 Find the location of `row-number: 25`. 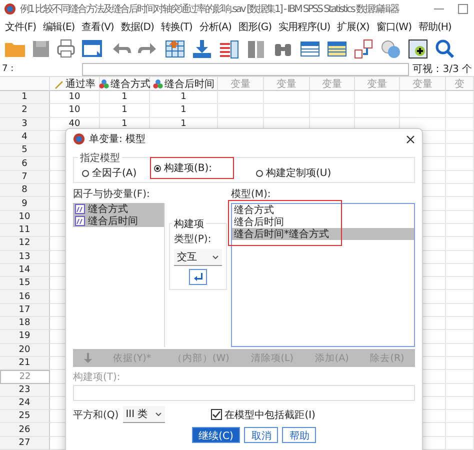

row-number: 25 is located at coordinates (25, 417).